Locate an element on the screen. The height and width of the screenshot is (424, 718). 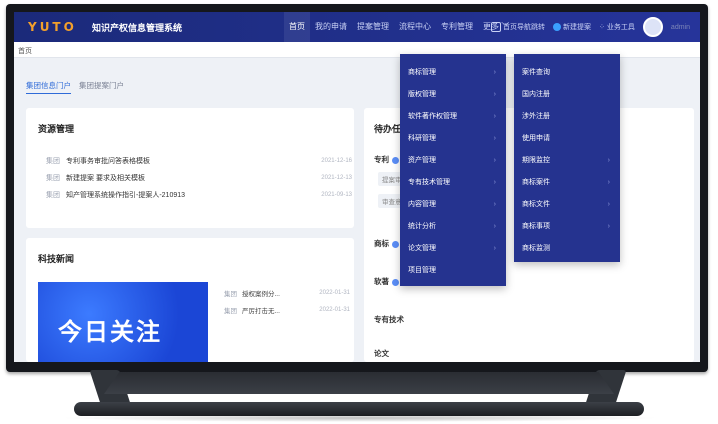
menu-item-label: 涉外注册 is located at coordinates (536, 116).